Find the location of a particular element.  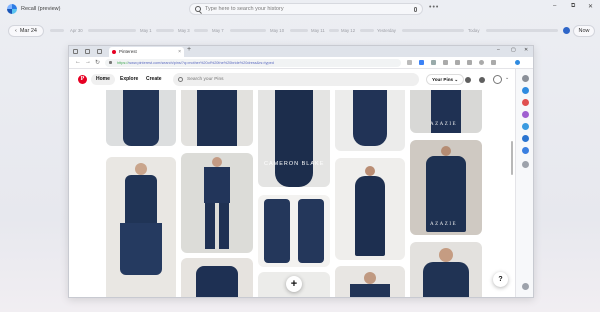

tab-actions-icon is located at coordinates (99, 51).